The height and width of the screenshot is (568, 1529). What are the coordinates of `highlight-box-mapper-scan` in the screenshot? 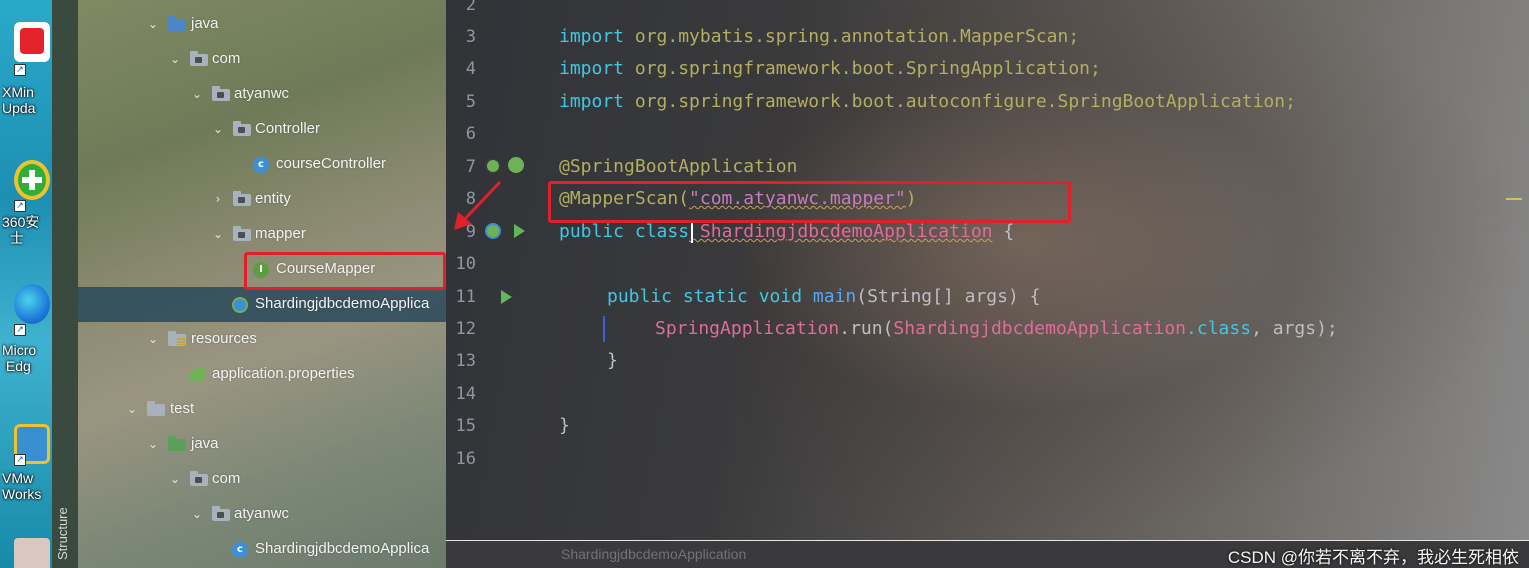 It's located at (809, 202).